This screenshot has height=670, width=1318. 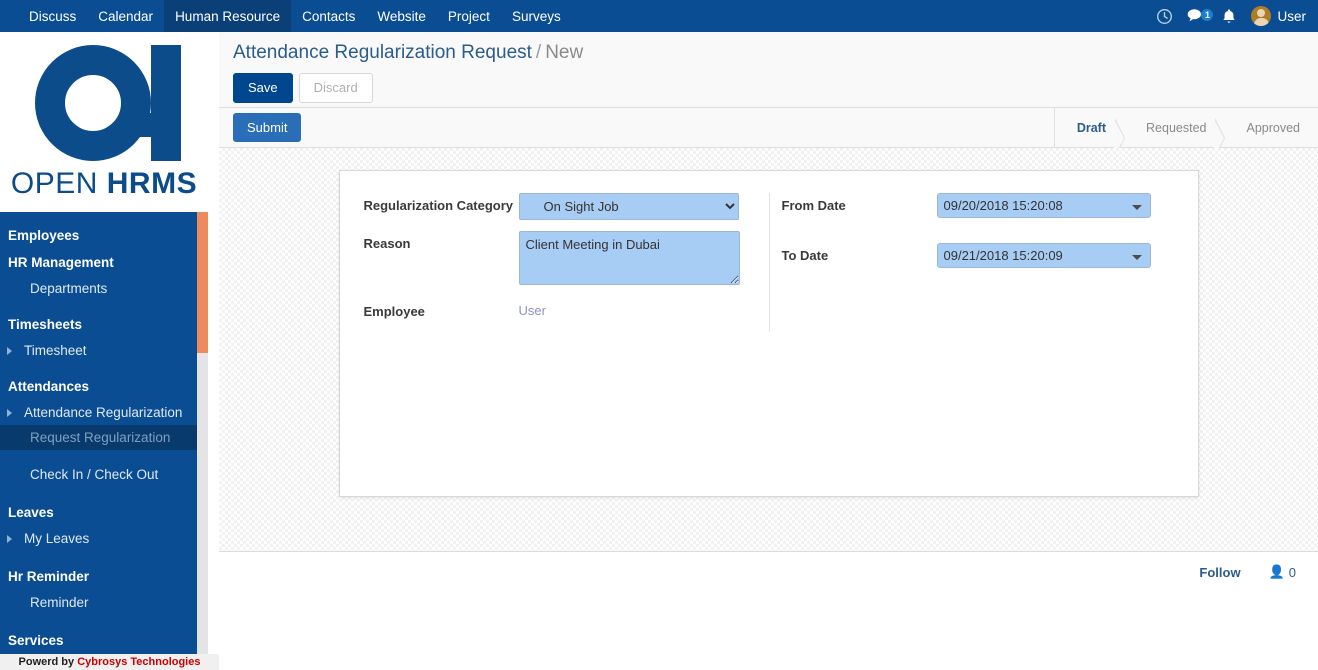 I want to click on status-stage-label: Approved, so click(x=1273, y=127).